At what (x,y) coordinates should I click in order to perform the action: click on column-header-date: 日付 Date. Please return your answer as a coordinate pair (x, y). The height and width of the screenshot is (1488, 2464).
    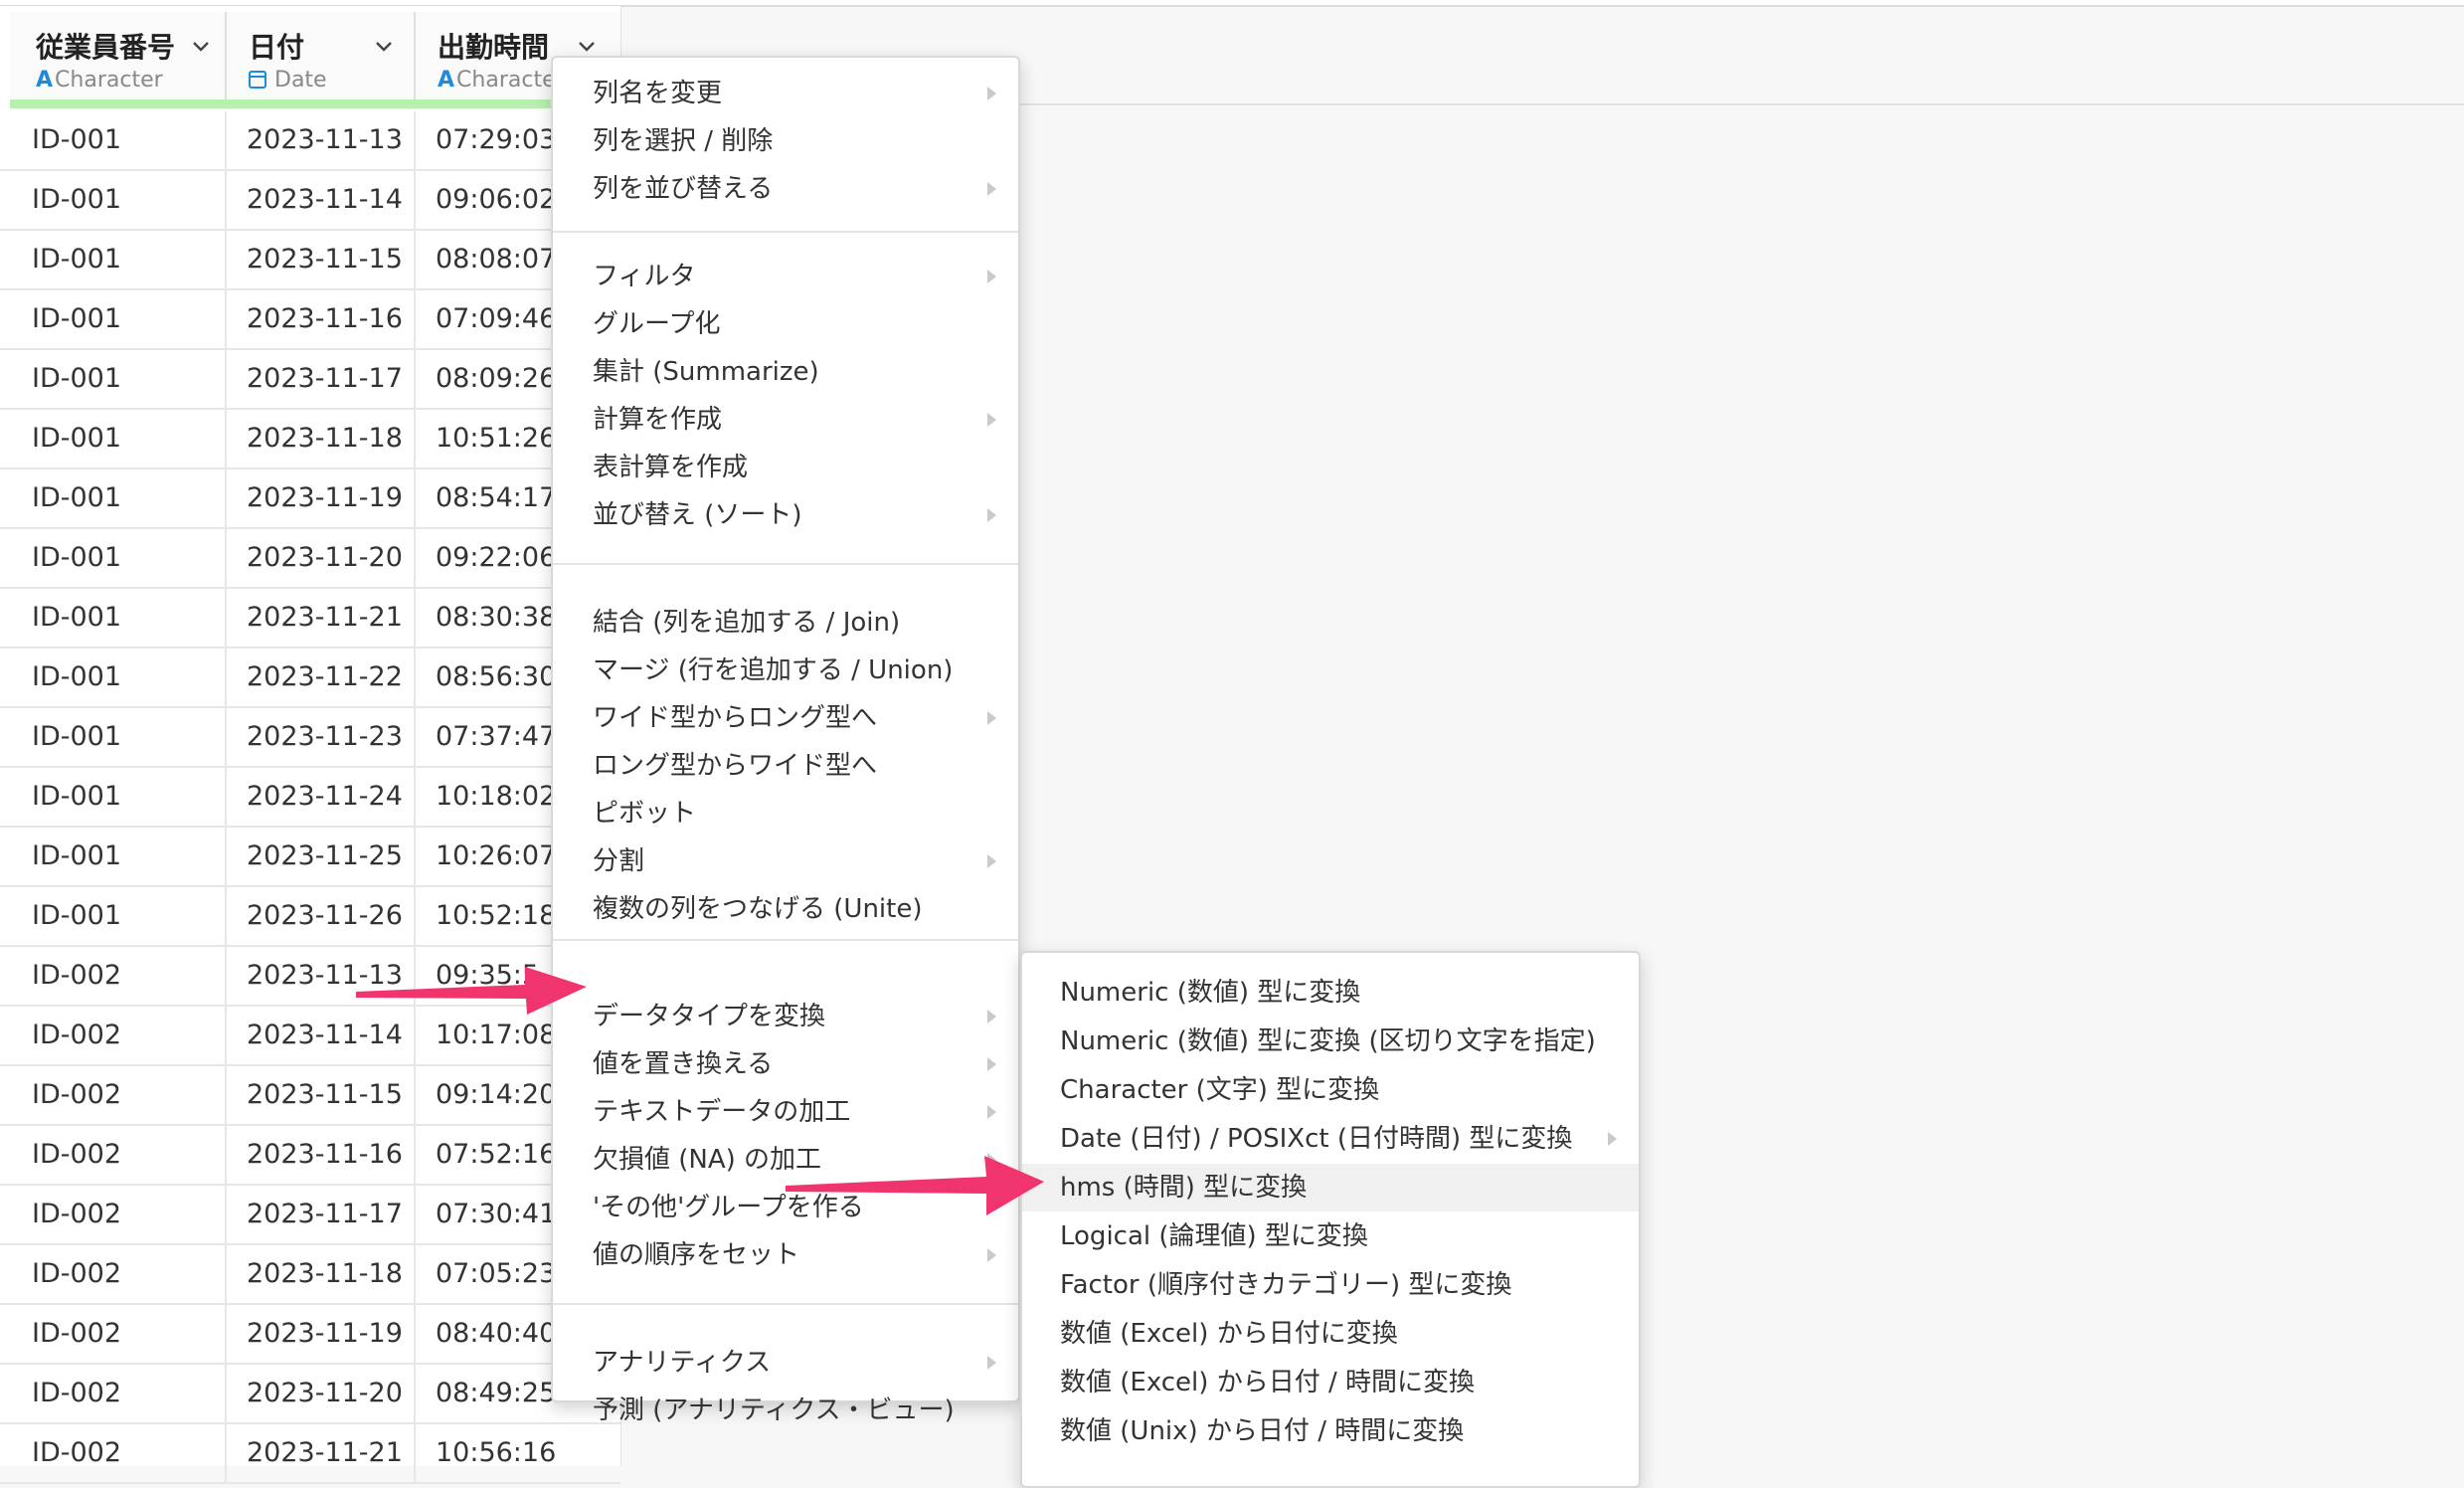
    Looking at the image, I should click on (321, 56).